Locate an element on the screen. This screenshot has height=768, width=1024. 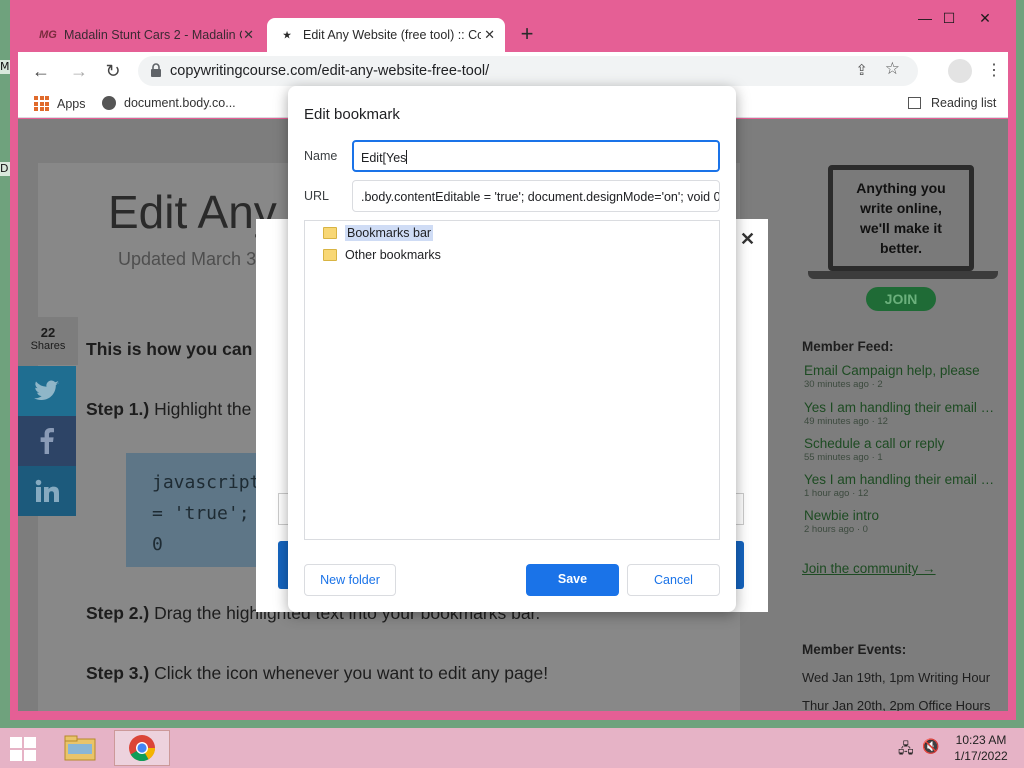
tab-edit-any-website: ★ Edit Any Website (free tool) :: Co ✕ is located at coordinates (386, 35).